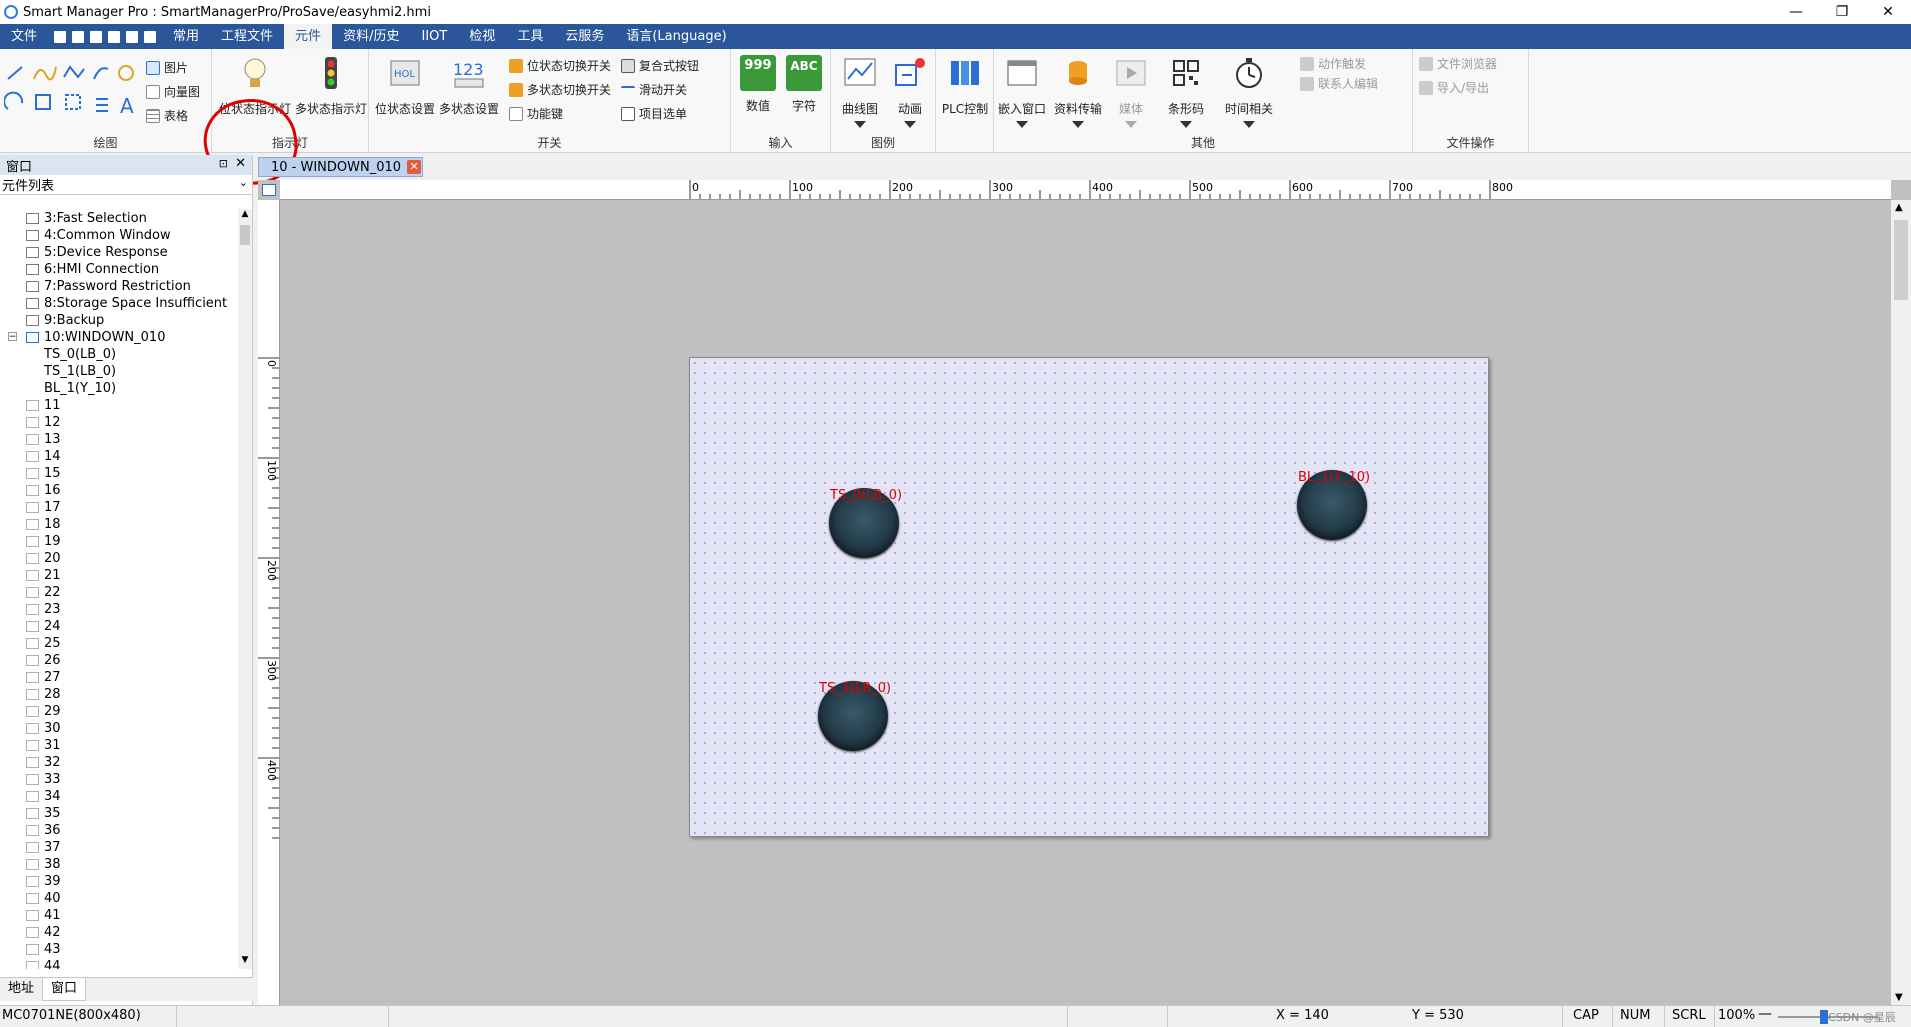 This screenshot has width=1911, height=1027. Describe the element at coordinates (1339, 83) in the screenshot. I see `contact-edit-button: 联系人编辑` at that location.